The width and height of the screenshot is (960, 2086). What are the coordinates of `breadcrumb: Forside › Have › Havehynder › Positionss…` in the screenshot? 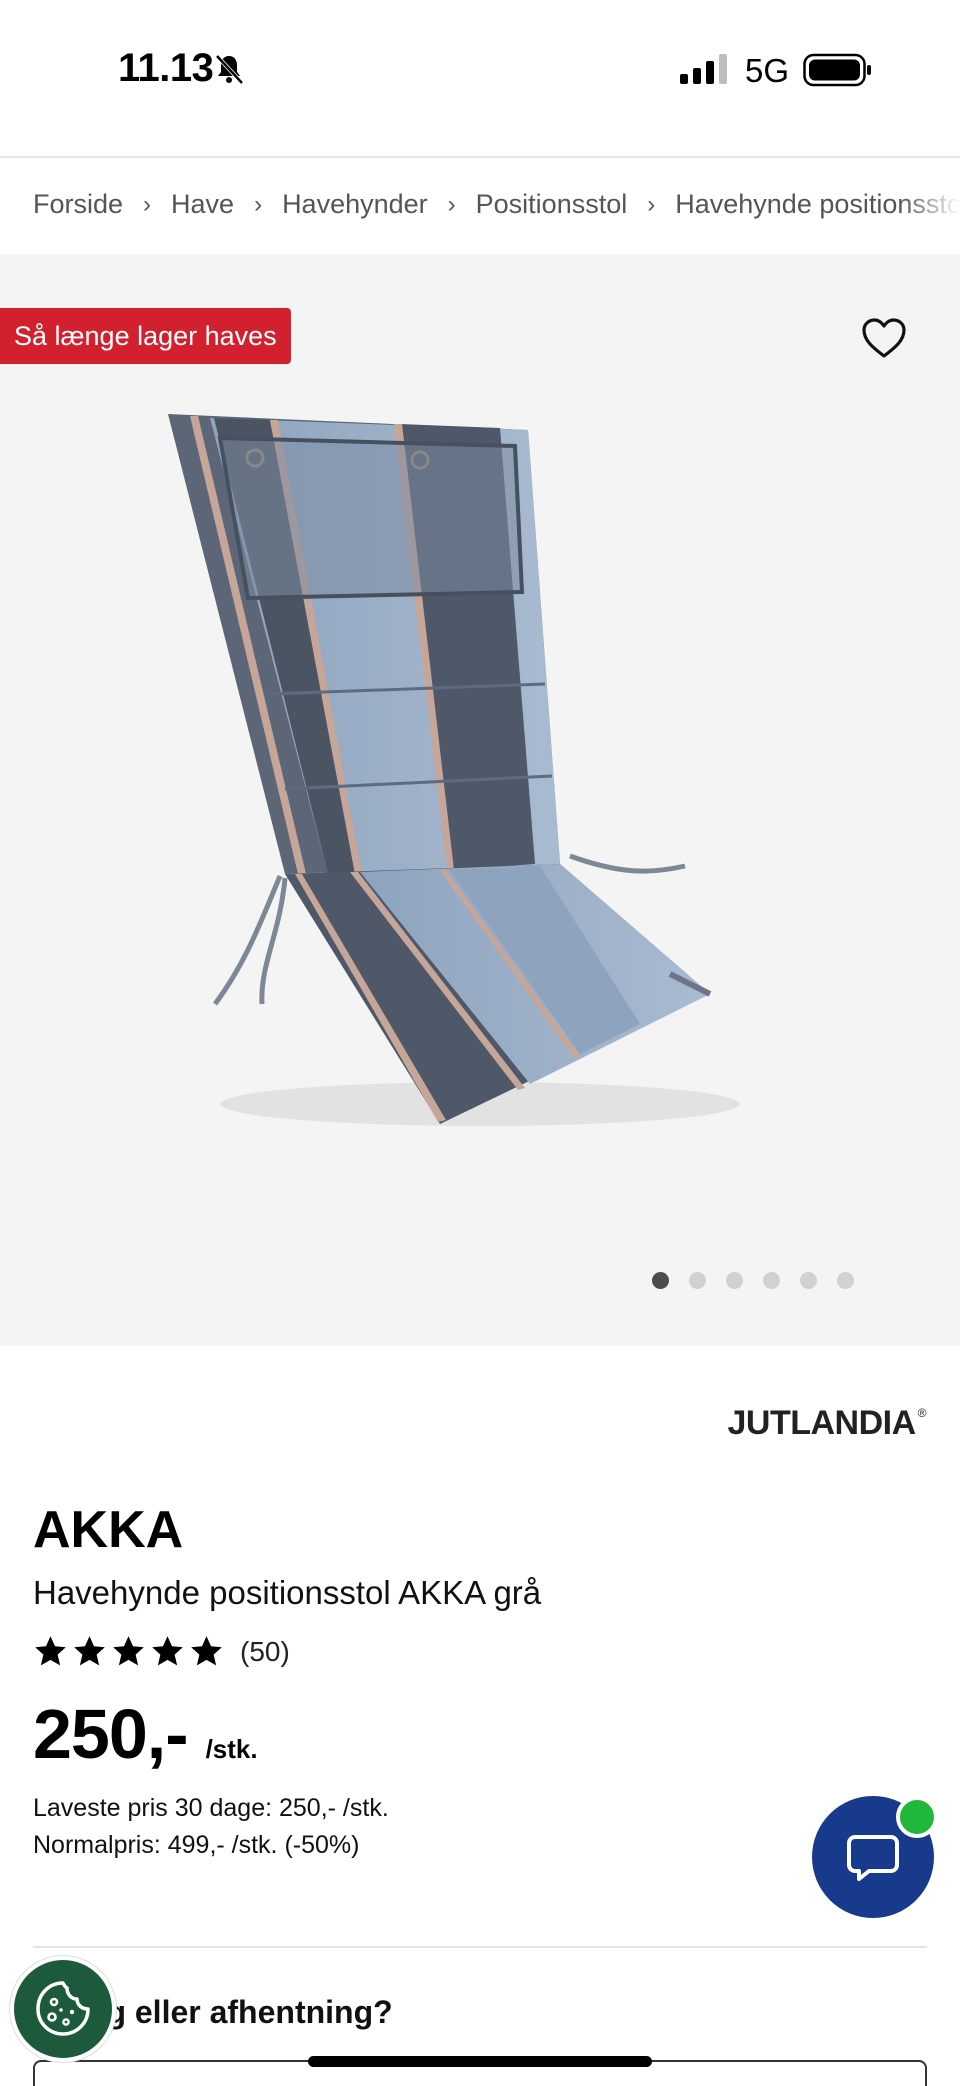 It's located at (480, 207).